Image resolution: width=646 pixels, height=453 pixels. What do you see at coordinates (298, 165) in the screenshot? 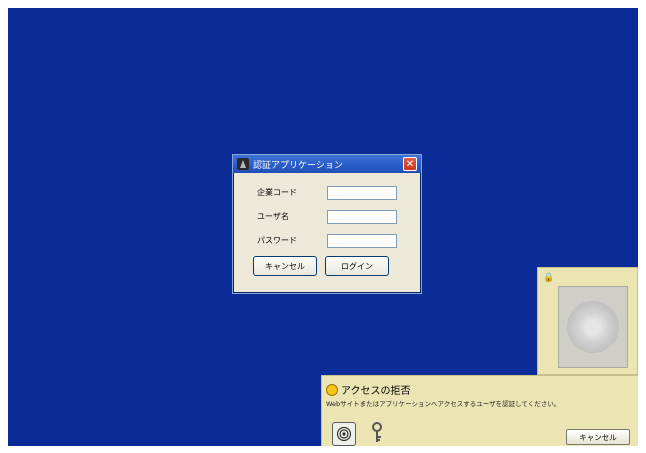
I see `dialog-title: 認証アプリケーション` at bounding box center [298, 165].